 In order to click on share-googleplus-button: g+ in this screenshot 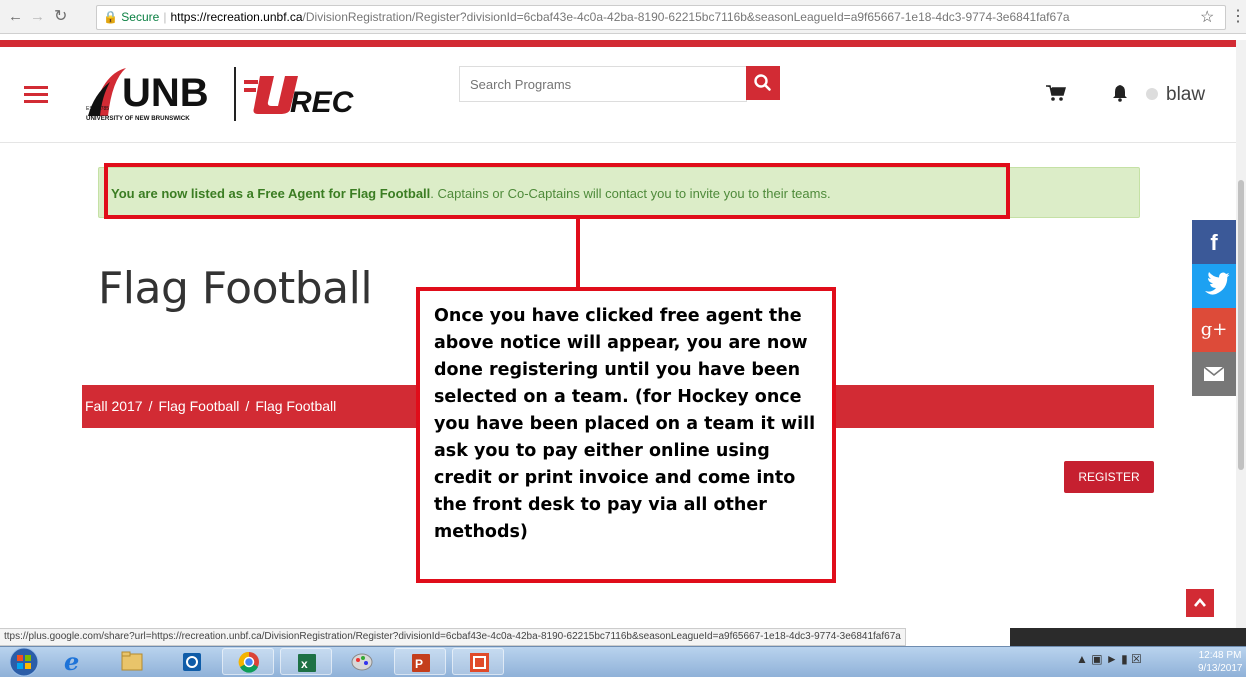, I will do `click(1214, 330)`.